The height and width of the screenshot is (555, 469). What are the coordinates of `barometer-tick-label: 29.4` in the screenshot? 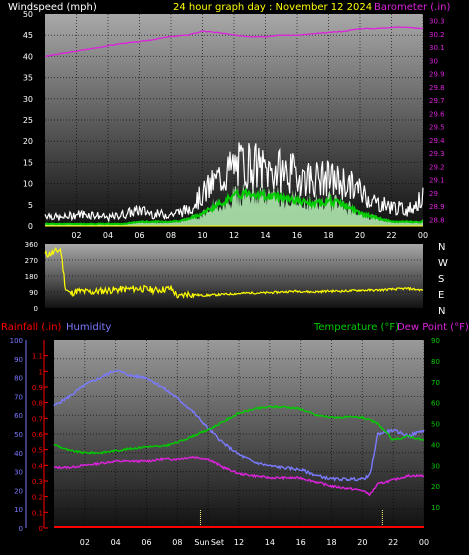 It's located at (437, 141).